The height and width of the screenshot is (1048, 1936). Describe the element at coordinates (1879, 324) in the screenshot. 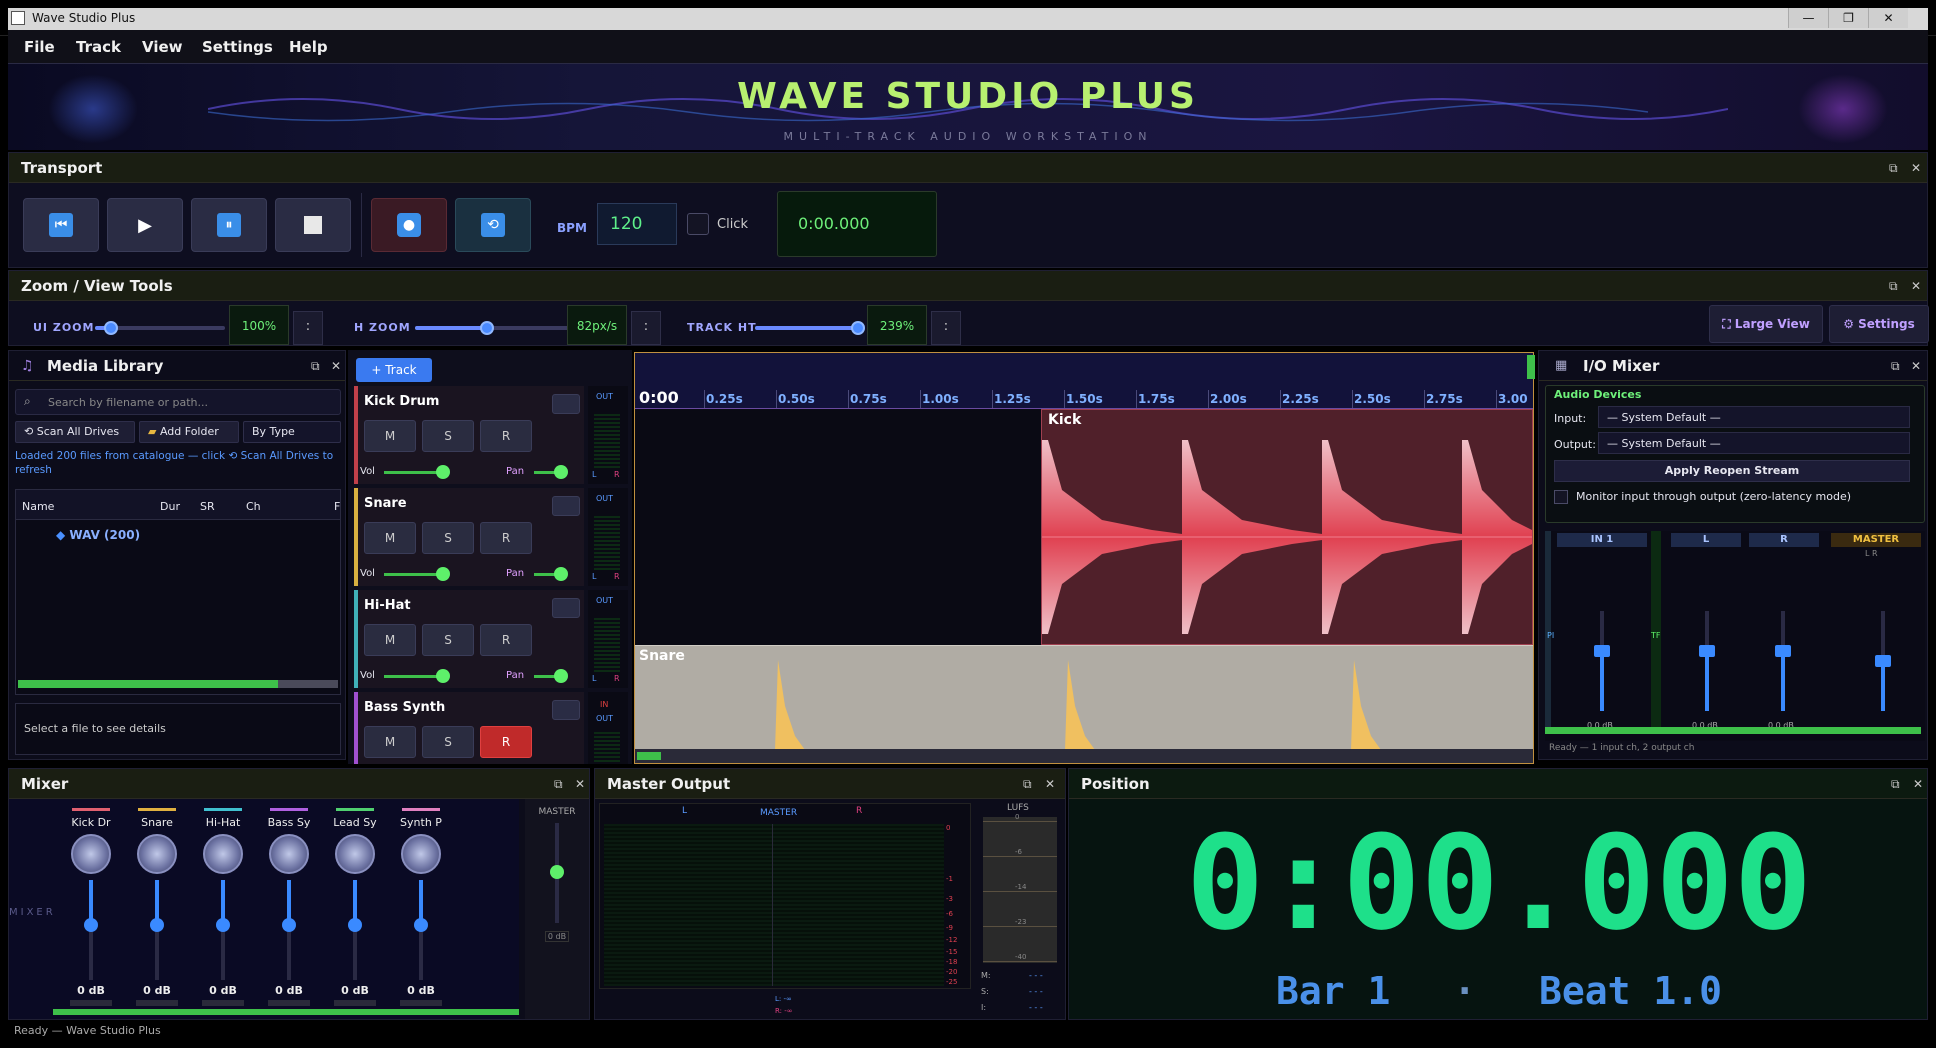

I see `zoom-settings-button: ⚙ Settings` at that location.